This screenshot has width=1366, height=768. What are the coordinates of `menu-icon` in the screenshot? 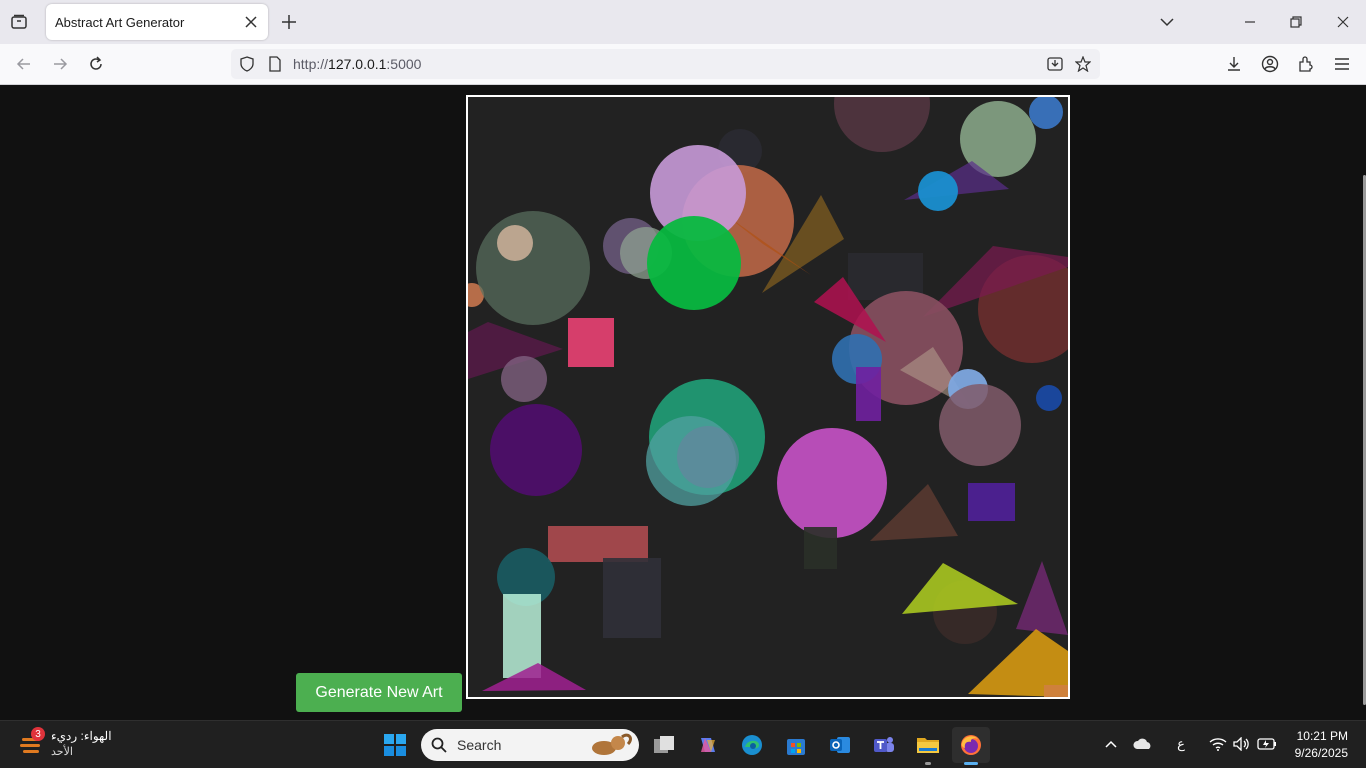 It's located at (1342, 64).